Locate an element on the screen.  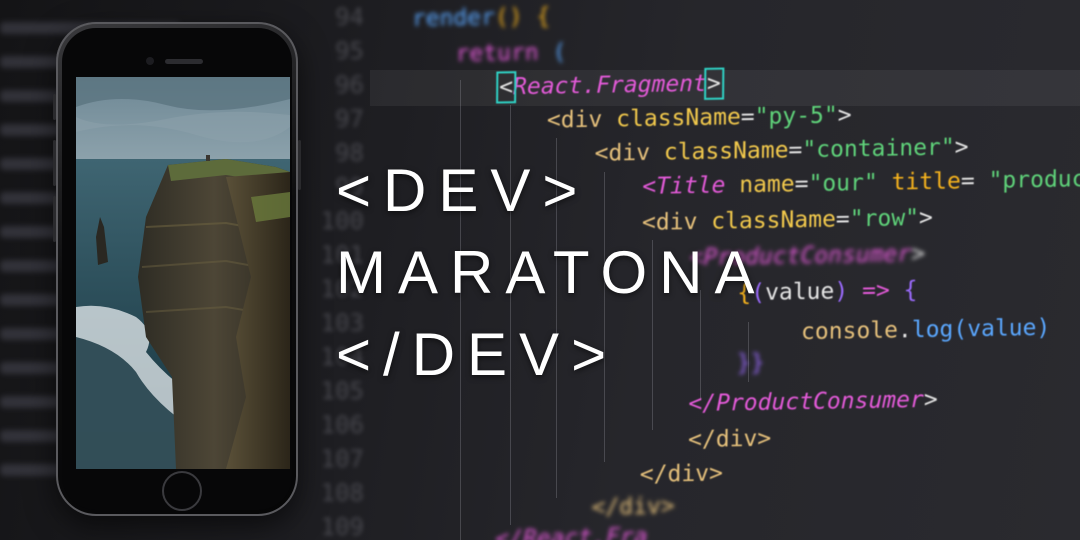
code-token: render is located at coordinates (453, 18).